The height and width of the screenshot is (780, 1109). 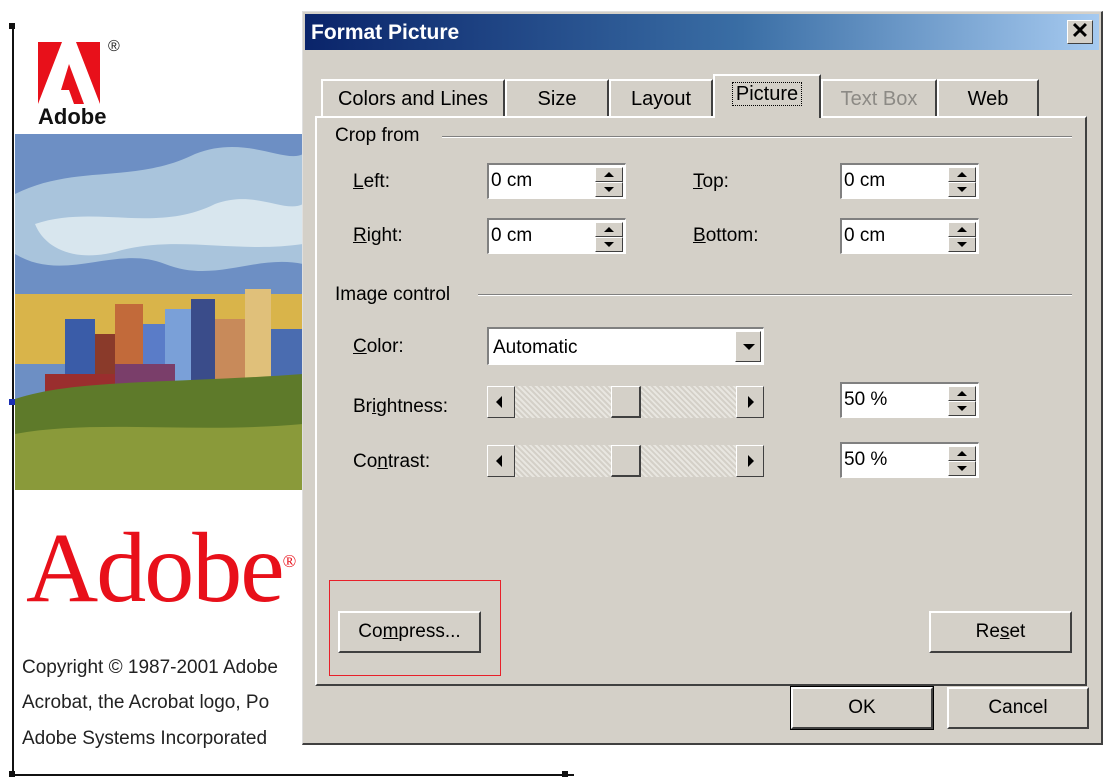 I want to click on brightness-label: Brightness:, so click(x=401, y=406).